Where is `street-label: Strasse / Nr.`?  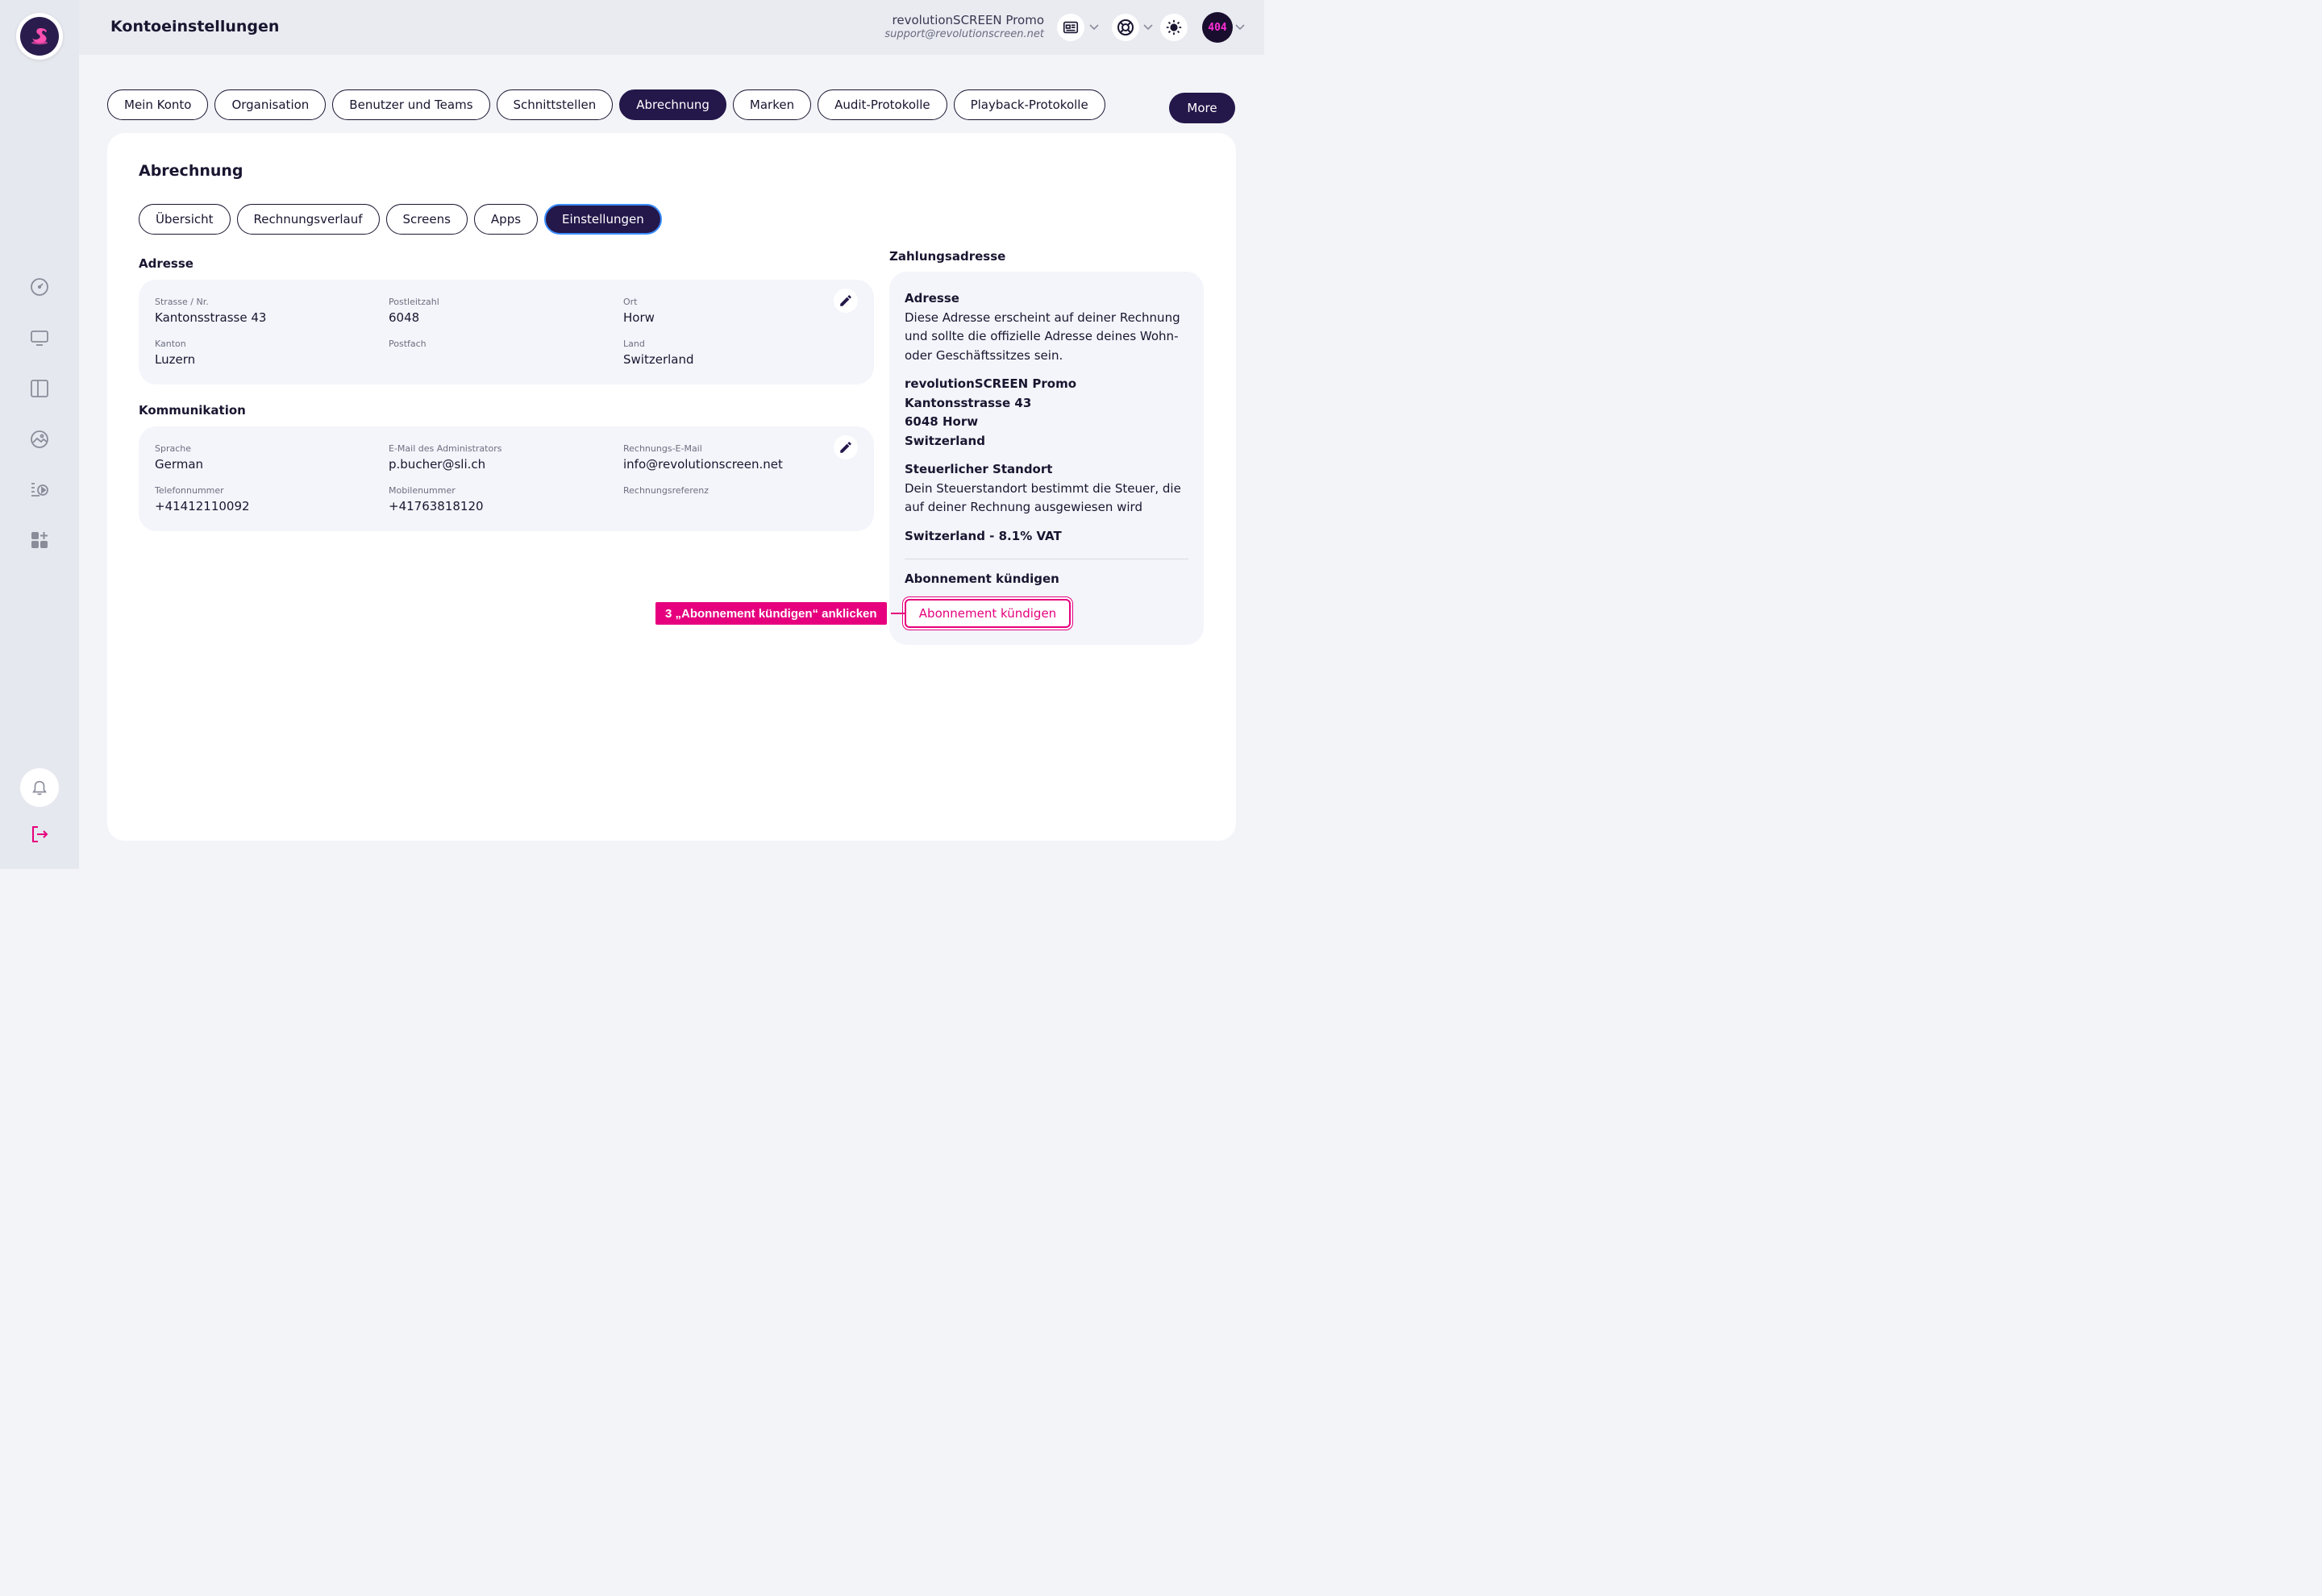 street-label: Strasse / Nr. is located at coordinates (182, 302).